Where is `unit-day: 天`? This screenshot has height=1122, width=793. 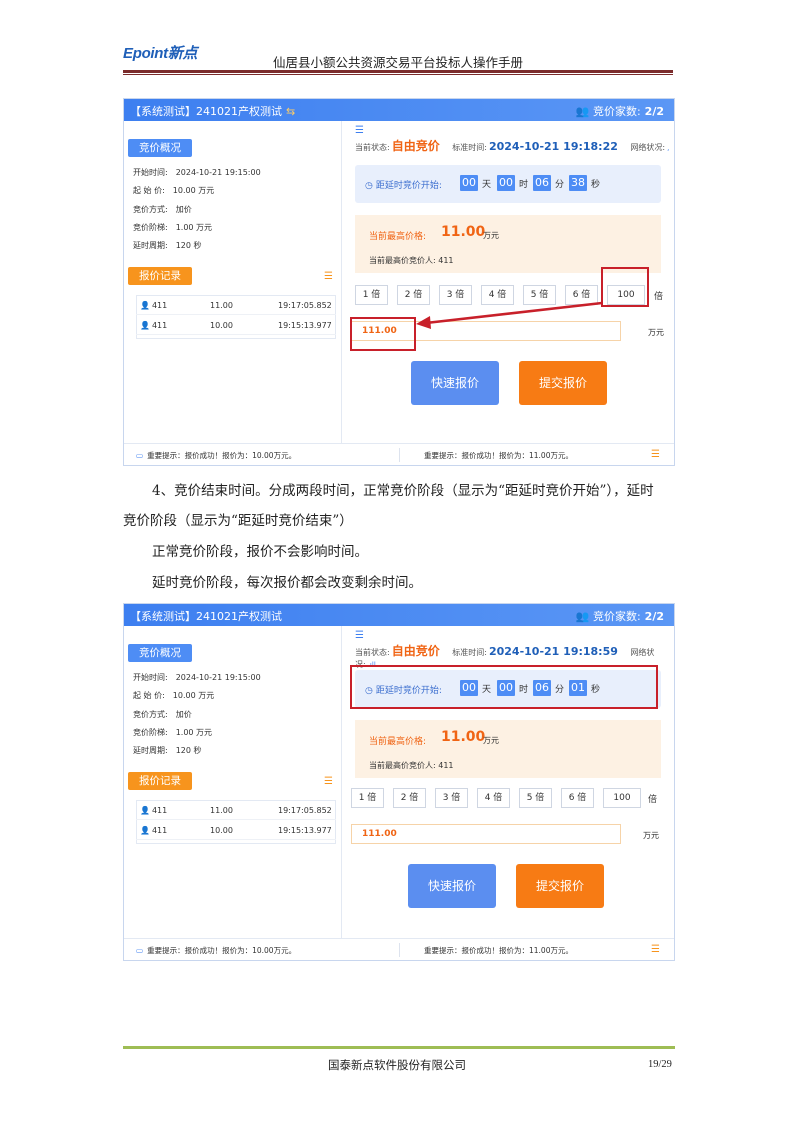 unit-day: 天 is located at coordinates (487, 185).